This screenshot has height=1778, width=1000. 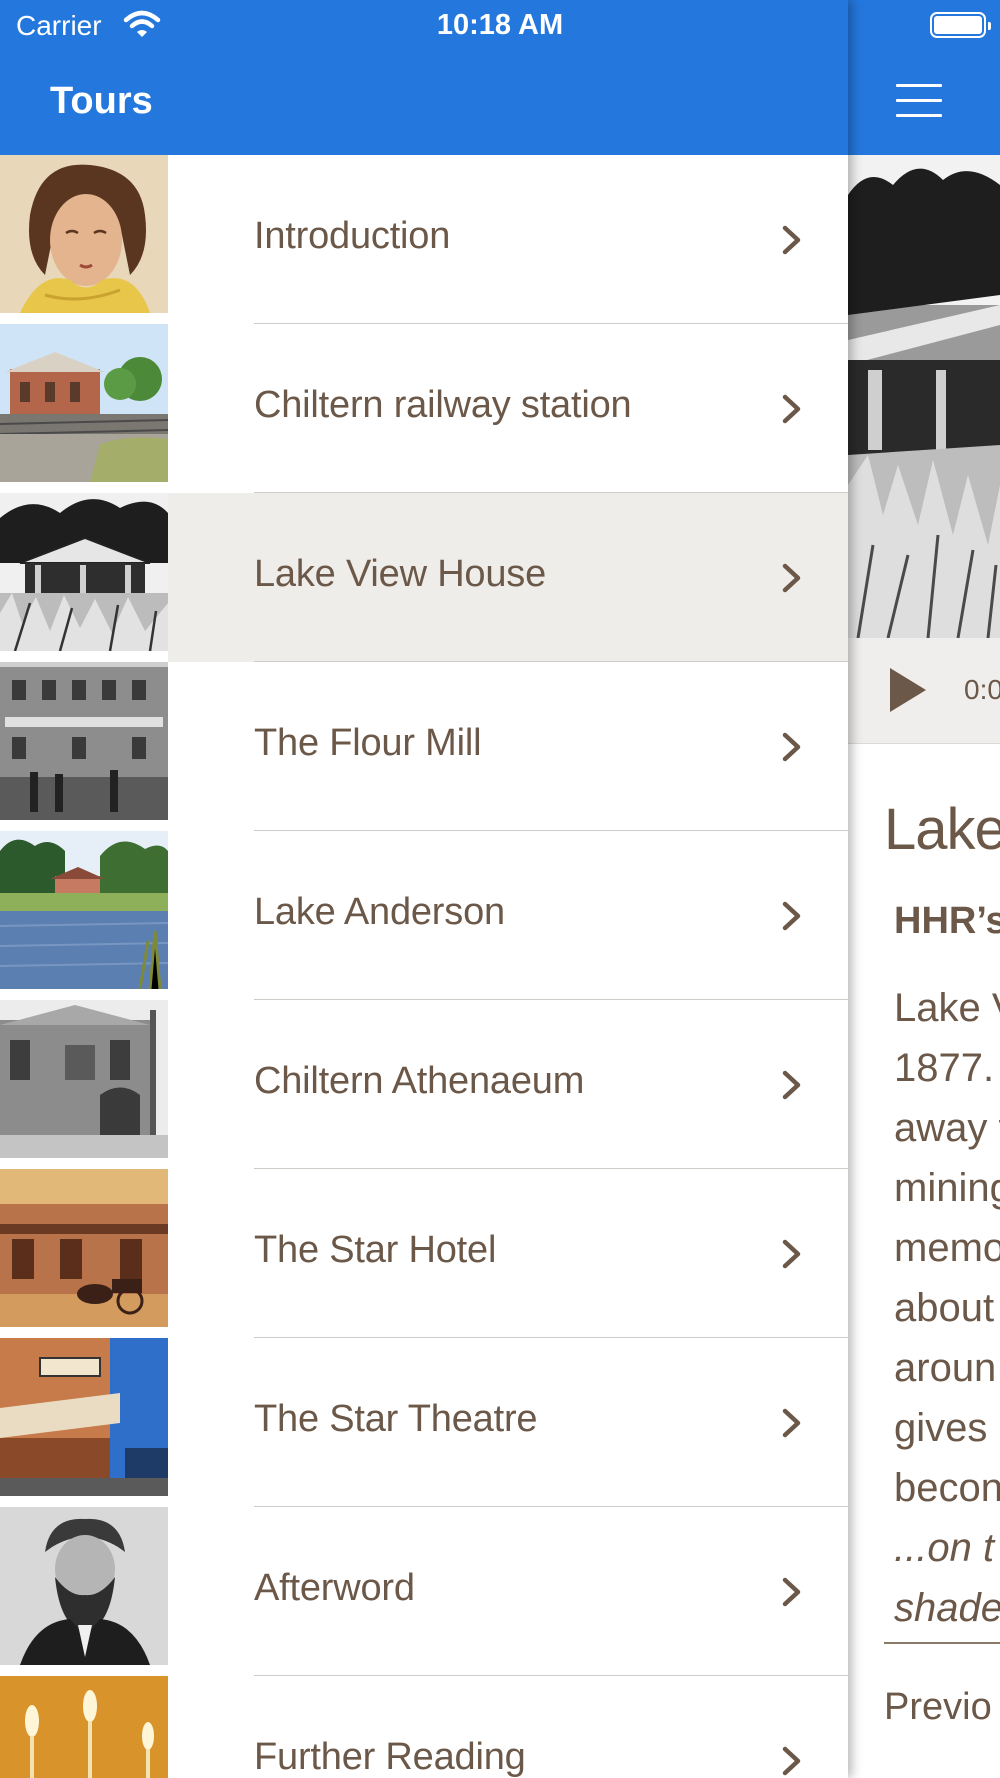 What do you see at coordinates (424, 1591) in the screenshot?
I see `tour-item-afterword: Afterword` at bounding box center [424, 1591].